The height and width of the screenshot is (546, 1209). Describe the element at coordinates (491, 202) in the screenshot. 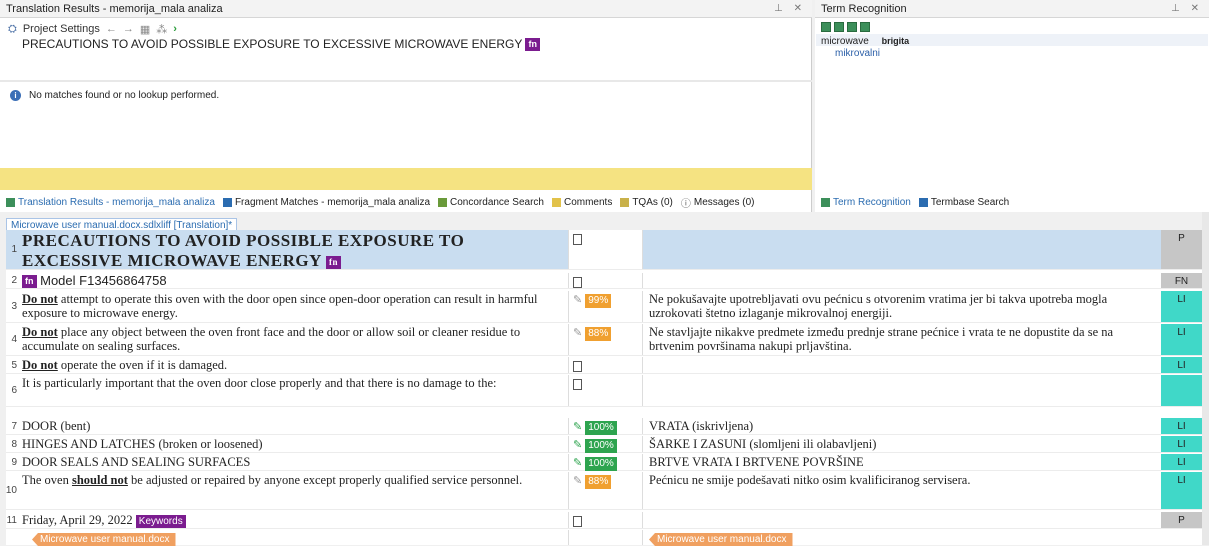

I see `tab-concordance-search: Concordance Search` at that location.